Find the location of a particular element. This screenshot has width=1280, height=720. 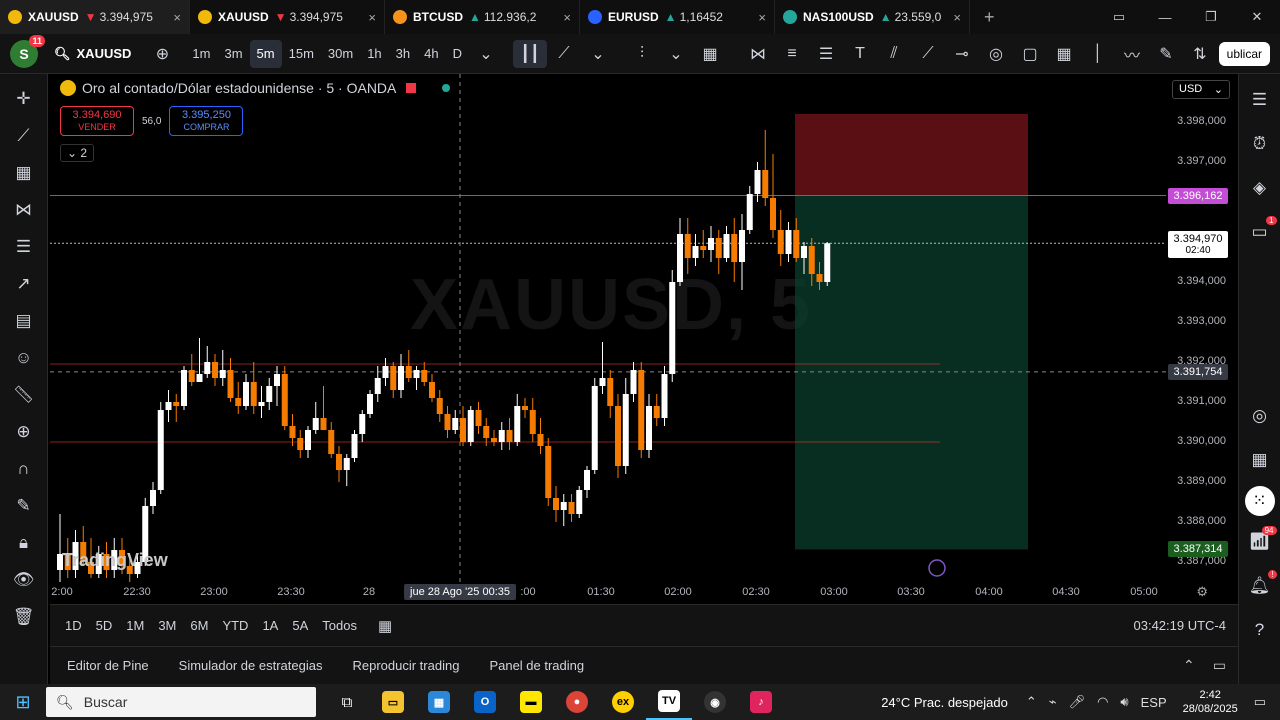

publish-button: ublicar is located at coordinates (1244, 53).